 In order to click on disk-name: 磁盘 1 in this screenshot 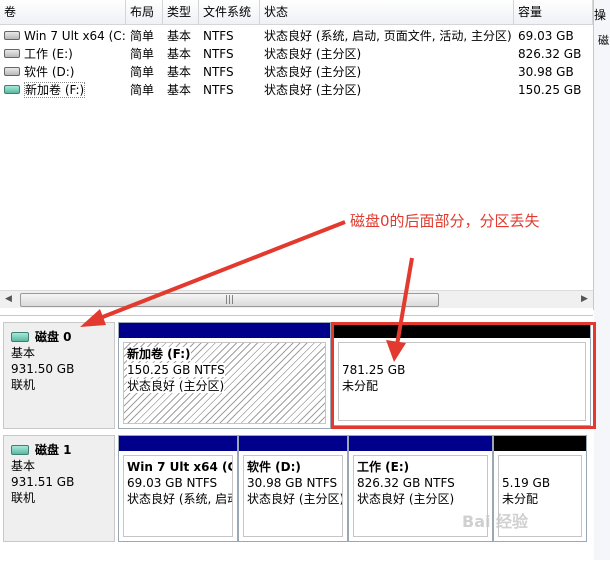, I will do `click(53, 450)`.